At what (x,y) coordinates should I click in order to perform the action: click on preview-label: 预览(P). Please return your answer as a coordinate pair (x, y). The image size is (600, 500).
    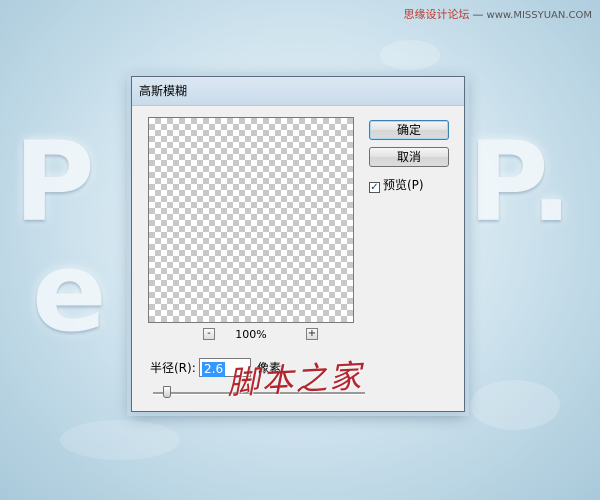
    Looking at the image, I should click on (403, 185).